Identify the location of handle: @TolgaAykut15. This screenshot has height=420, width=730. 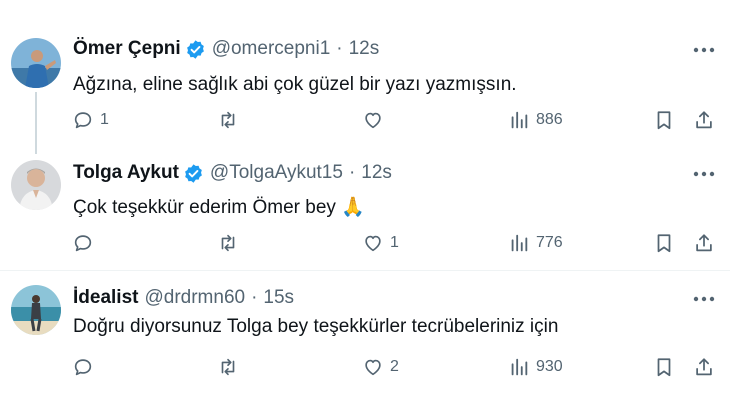
(276, 173).